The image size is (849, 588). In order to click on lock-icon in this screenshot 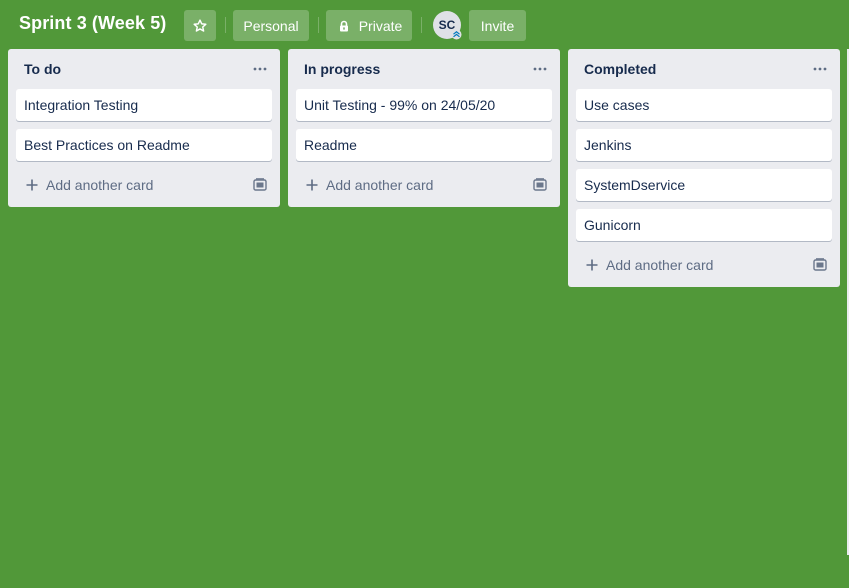, I will do `click(343, 25)`.